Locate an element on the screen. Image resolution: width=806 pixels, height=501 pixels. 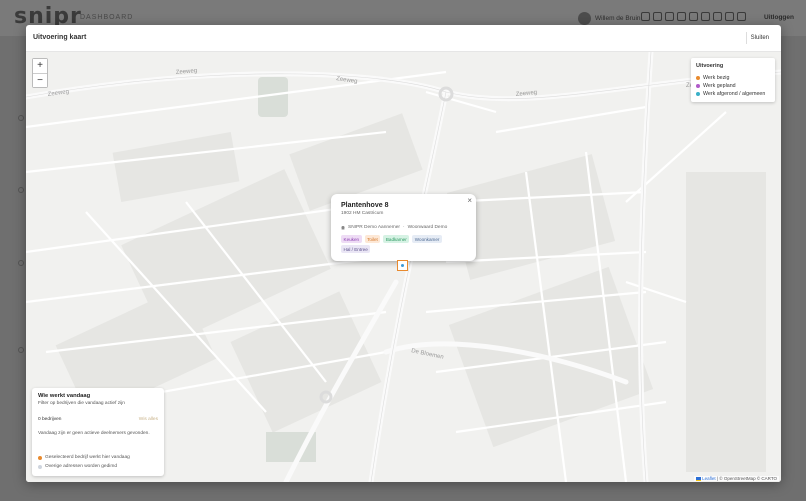
room-tag: Keuken is located at coordinates (351, 239).